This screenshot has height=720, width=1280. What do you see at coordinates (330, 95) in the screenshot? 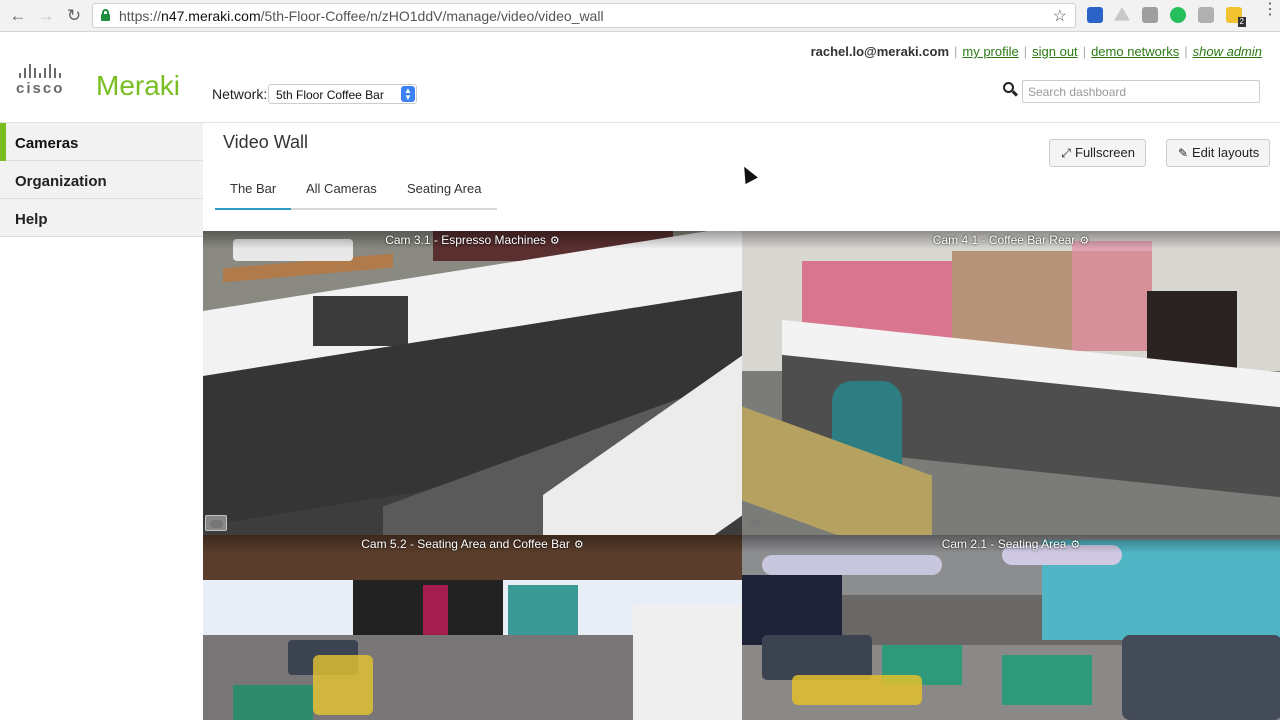
I see `network-selected-value: 5th Floor Coffee Bar` at bounding box center [330, 95].